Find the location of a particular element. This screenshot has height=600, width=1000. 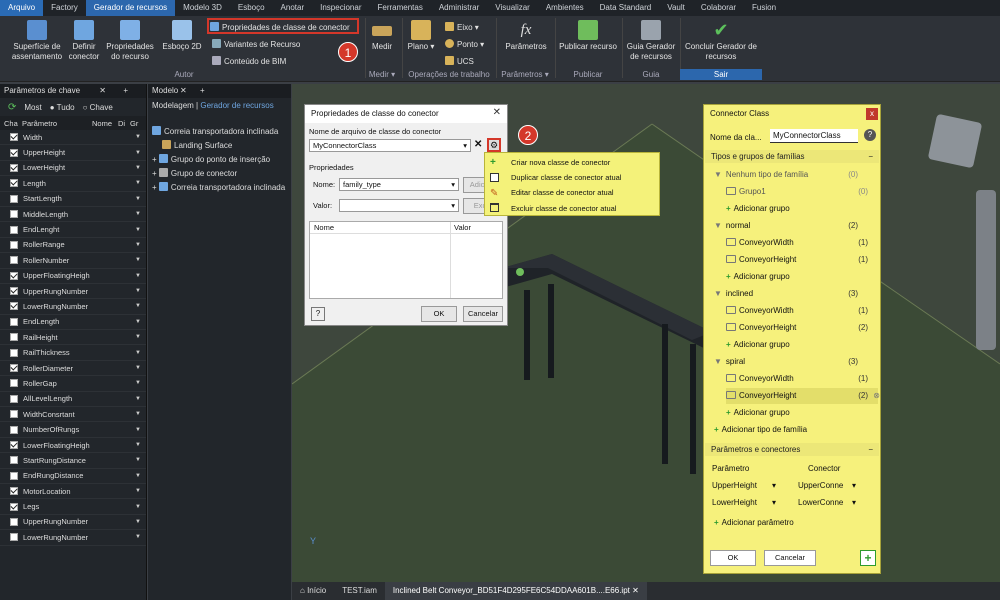

menu-tab: Gerador de recursos is located at coordinates (130, 8).